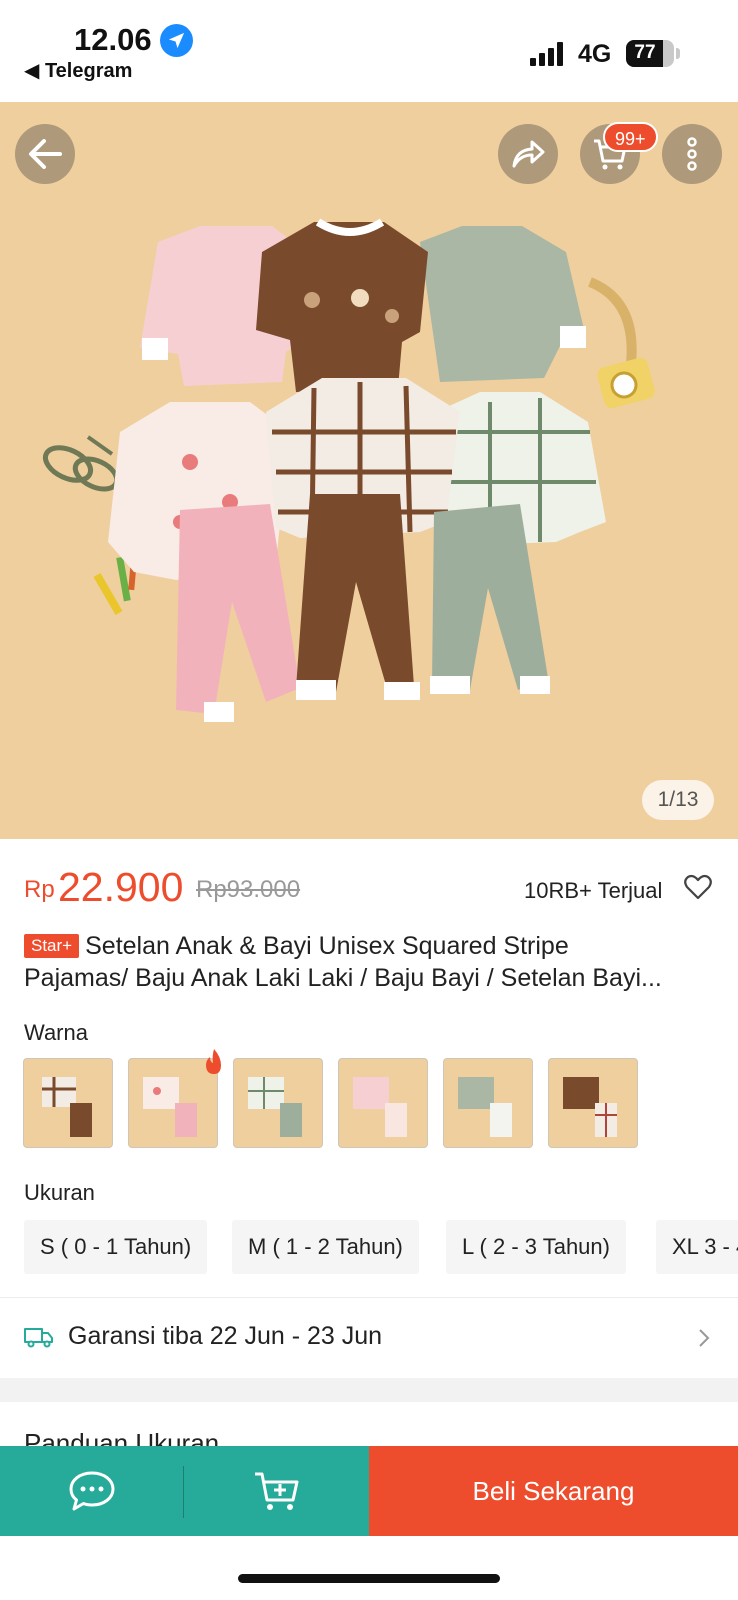  I want to click on star-plus-tag: Star+, so click(52, 946).